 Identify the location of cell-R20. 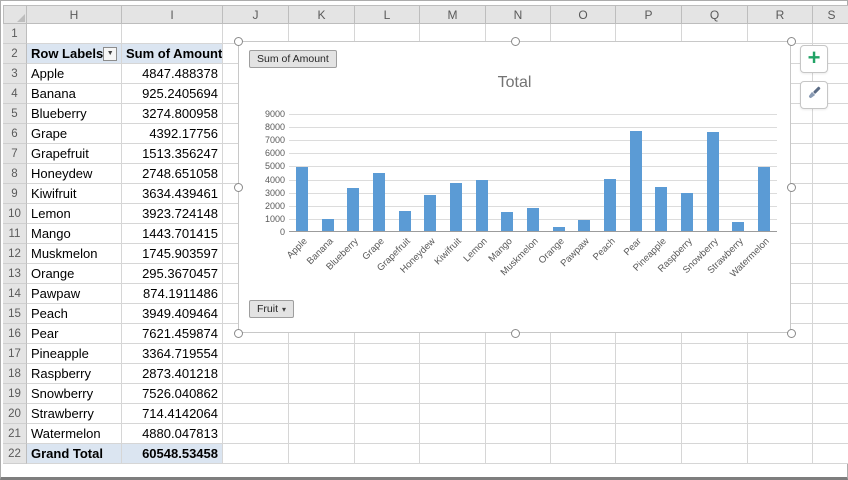
(780, 414).